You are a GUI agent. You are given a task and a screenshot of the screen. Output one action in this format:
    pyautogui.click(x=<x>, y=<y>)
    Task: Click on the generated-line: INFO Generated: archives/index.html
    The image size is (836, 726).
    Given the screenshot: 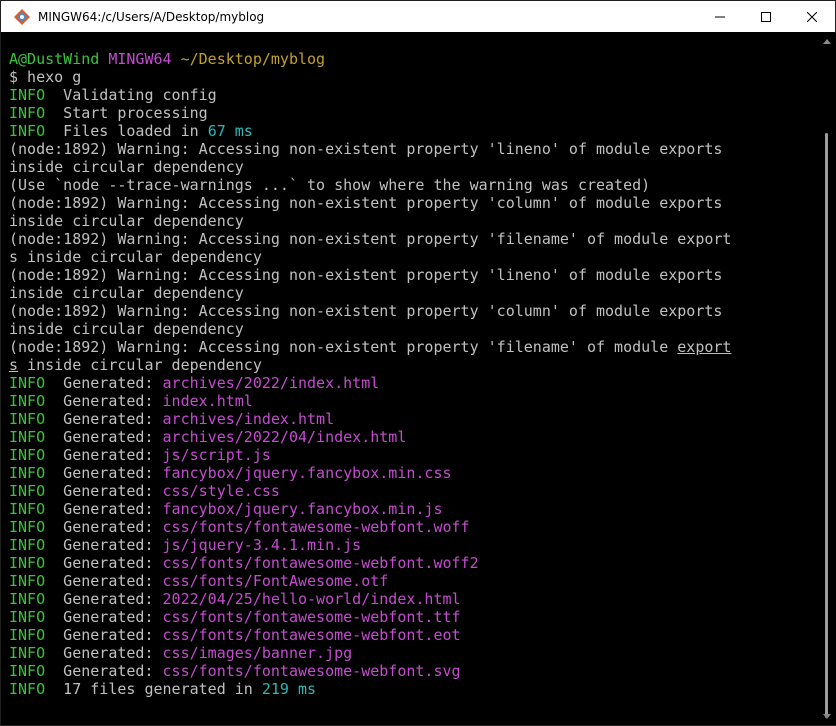 What is the action you would take?
    pyautogui.click(x=412, y=419)
    